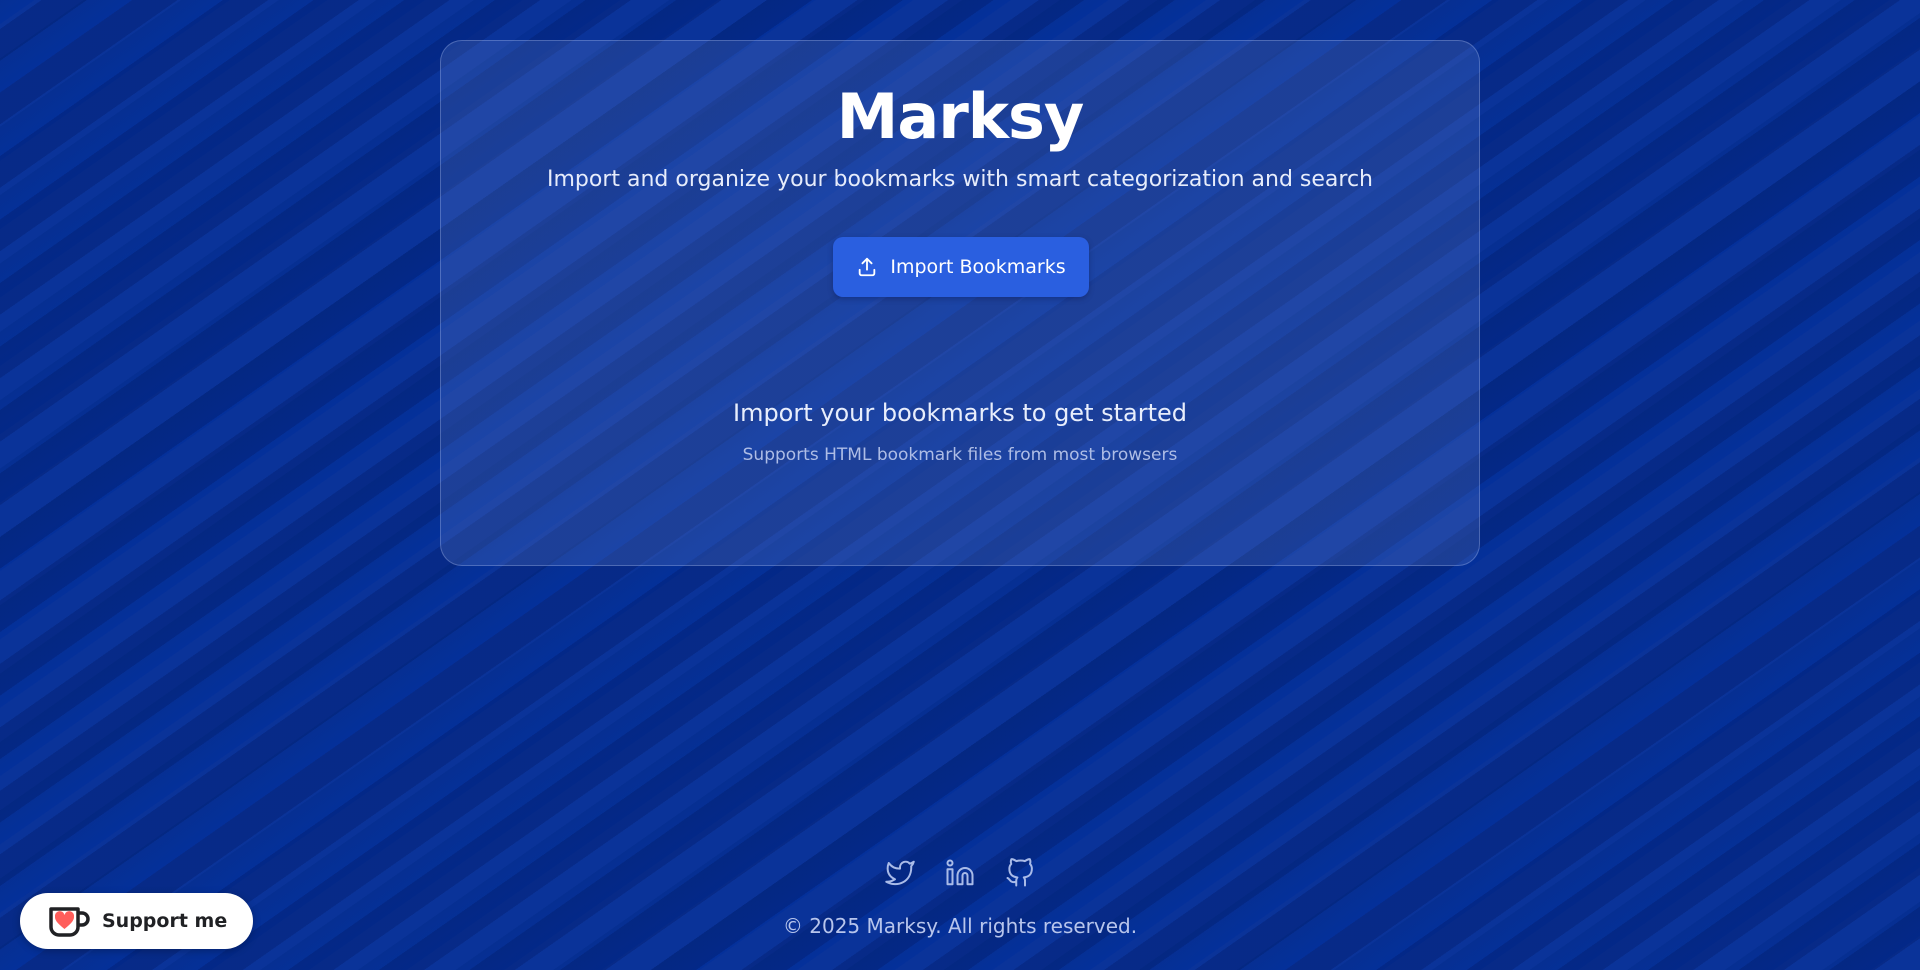 The height and width of the screenshot is (970, 1920). Describe the element at coordinates (960, 926) in the screenshot. I see `copyright-text: © 2025 Marksy. All rights reserved.` at that location.